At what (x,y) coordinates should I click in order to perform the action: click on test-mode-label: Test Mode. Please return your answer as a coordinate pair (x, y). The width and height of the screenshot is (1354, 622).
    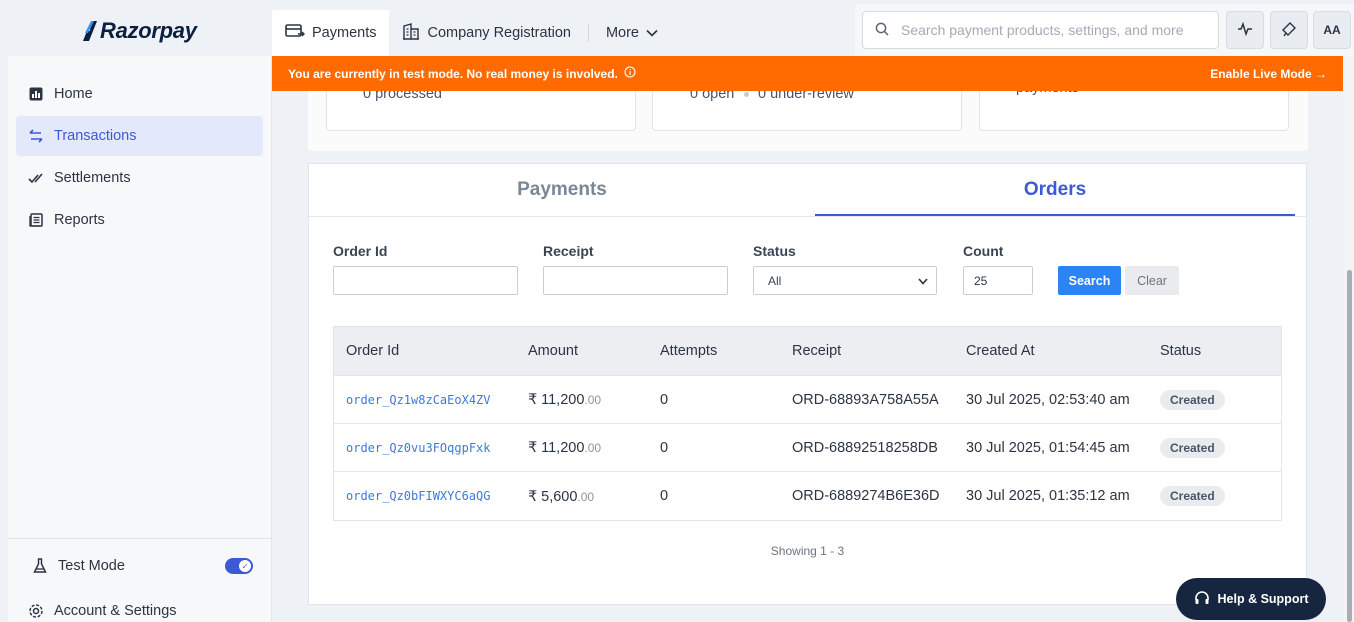
    Looking at the image, I should click on (91, 566).